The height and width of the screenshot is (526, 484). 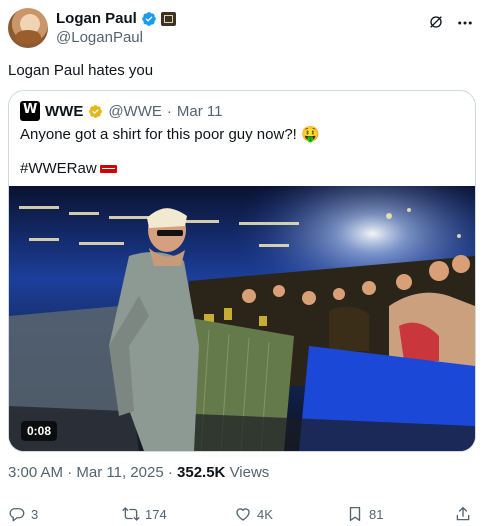 What do you see at coordinates (355, 514) in the screenshot?
I see `bookmark-icon` at bounding box center [355, 514].